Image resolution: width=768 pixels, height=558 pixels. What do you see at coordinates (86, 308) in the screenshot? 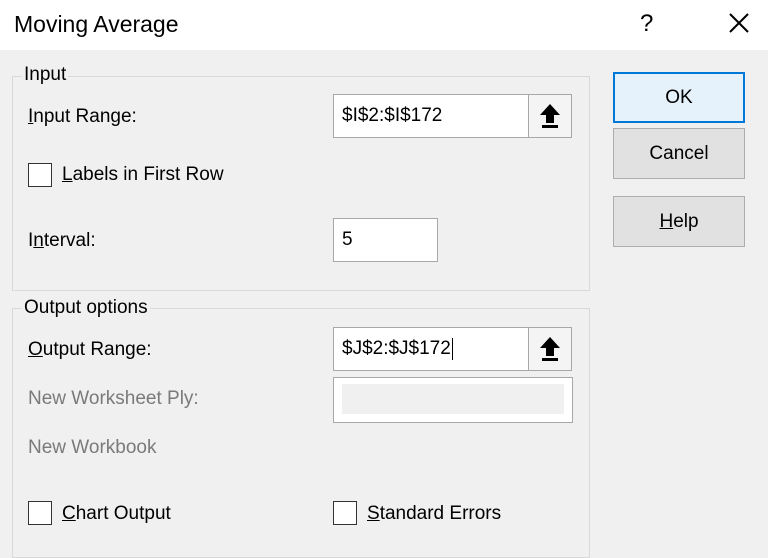
I see `output-group-legend: Output options` at bounding box center [86, 308].